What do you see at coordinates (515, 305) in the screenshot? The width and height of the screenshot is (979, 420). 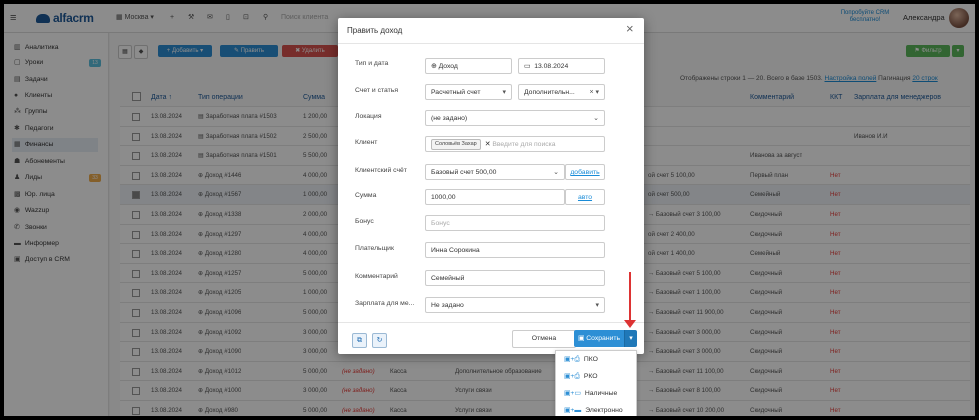 I see `salary-select: Не задано ▾` at bounding box center [515, 305].